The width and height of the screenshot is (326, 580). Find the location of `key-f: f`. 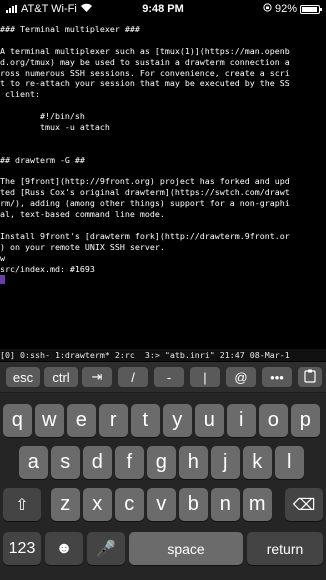

key-f: f is located at coordinates (129, 462).